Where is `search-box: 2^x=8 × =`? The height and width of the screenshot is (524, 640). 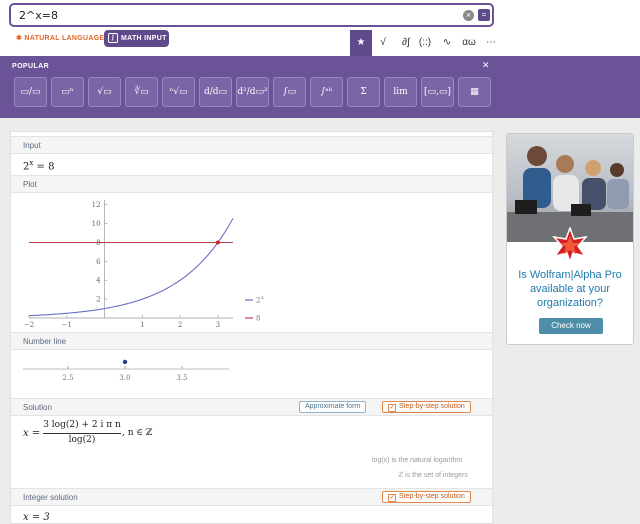
search-box: 2^x=8 × = is located at coordinates (251, 15).